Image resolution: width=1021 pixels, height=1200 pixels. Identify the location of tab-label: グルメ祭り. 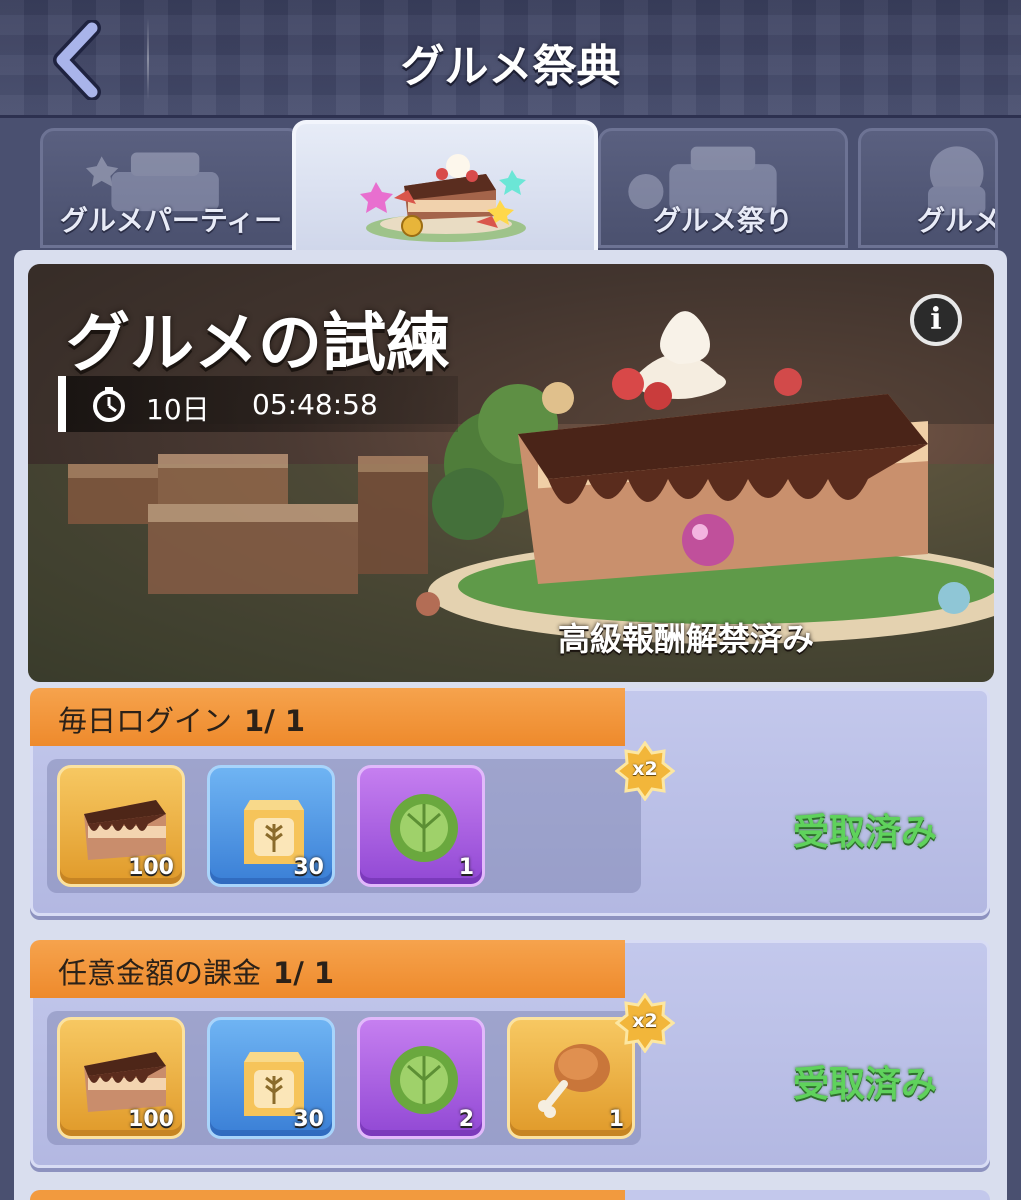
(722, 220).